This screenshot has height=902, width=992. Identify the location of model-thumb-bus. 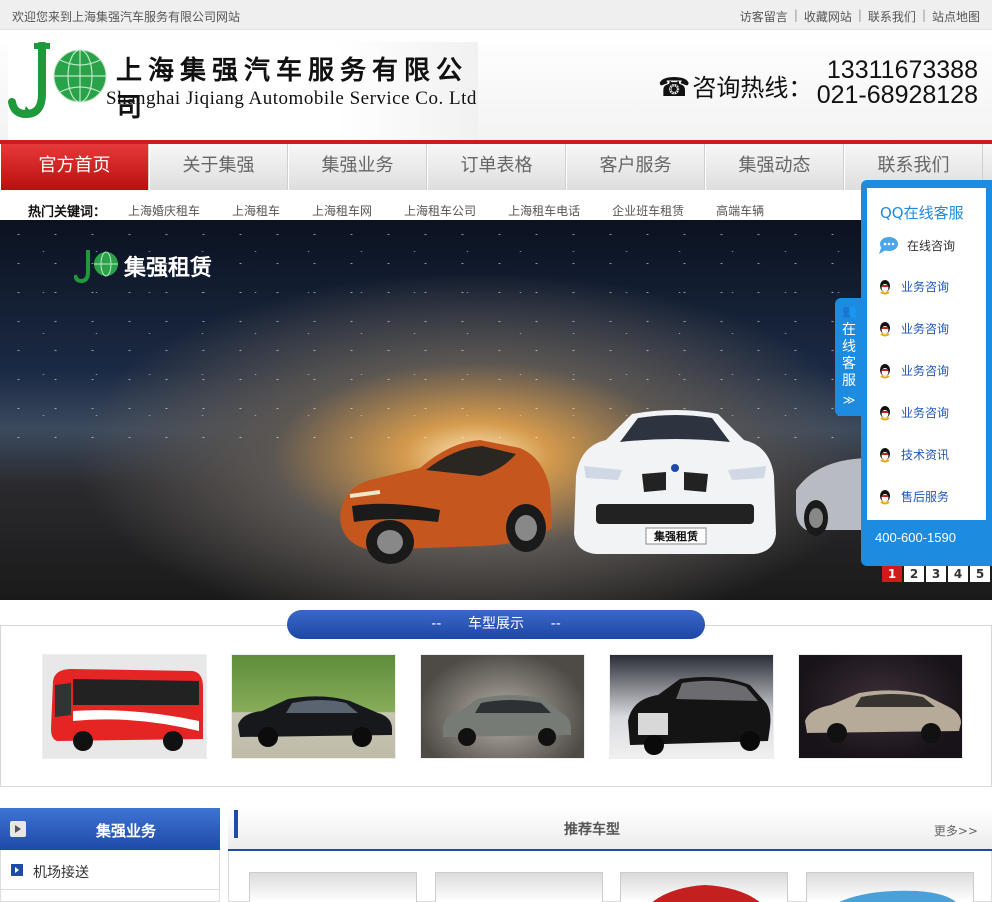
(124, 706).